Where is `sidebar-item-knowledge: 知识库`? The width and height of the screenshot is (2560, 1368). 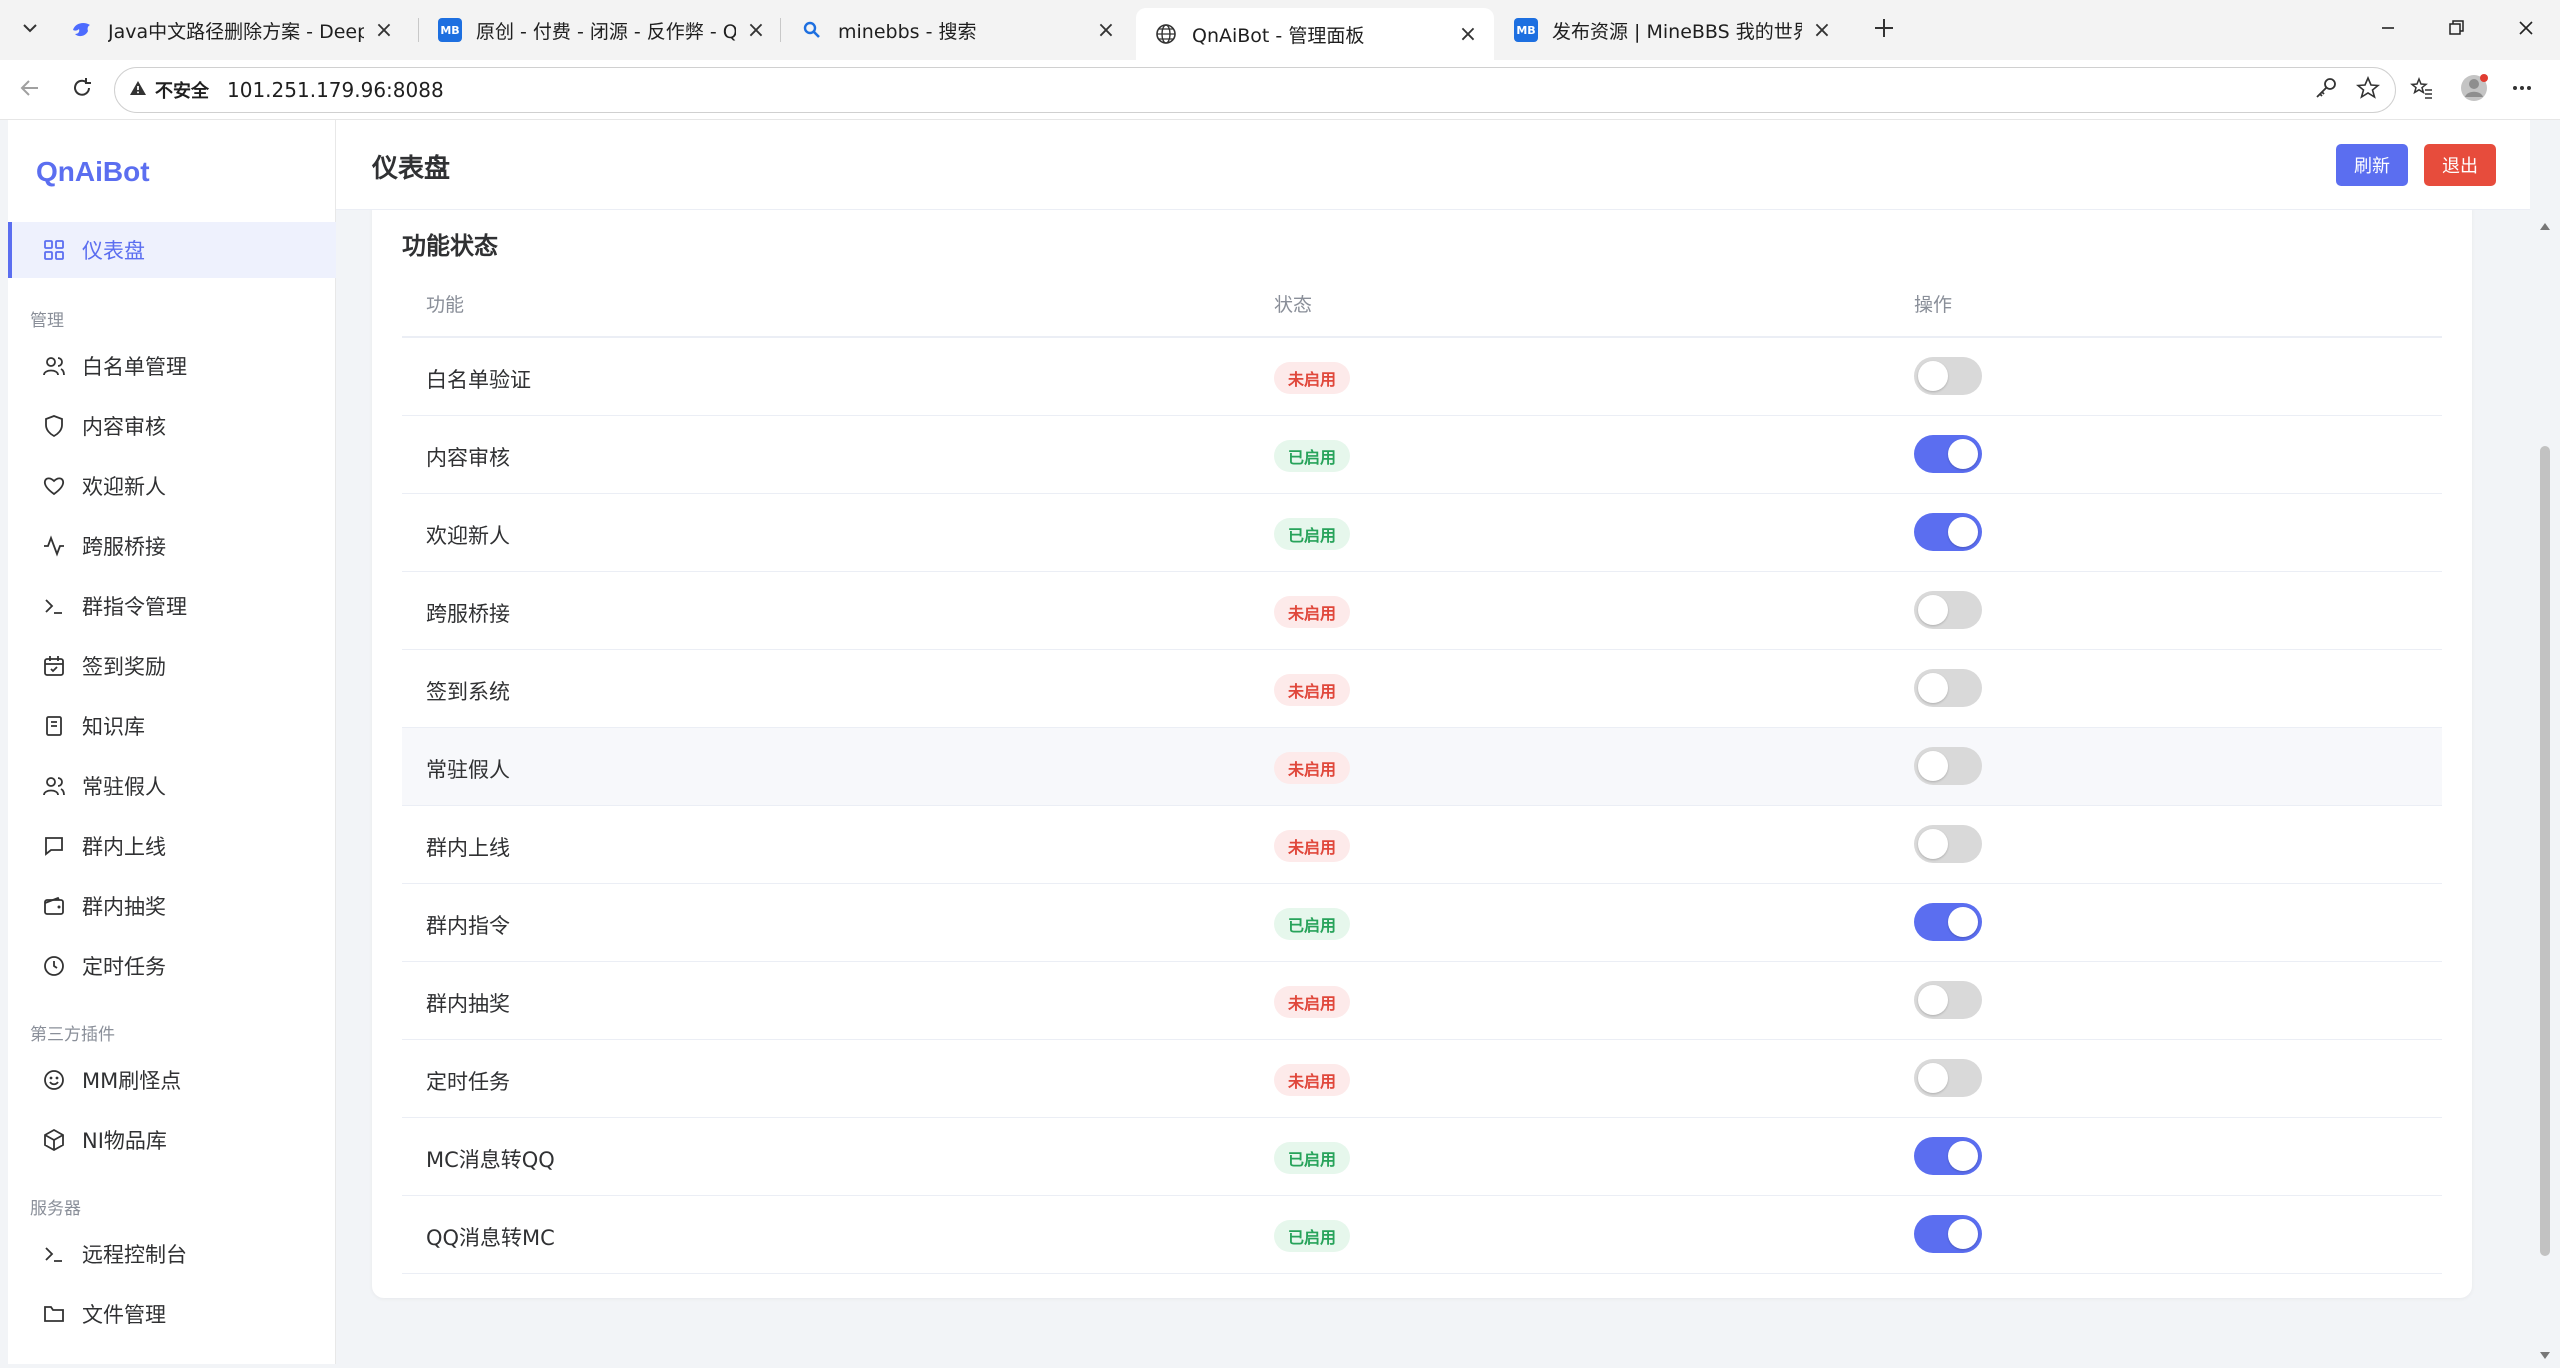 sidebar-item-knowledge: 知识库 is located at coordinates (172, 726).